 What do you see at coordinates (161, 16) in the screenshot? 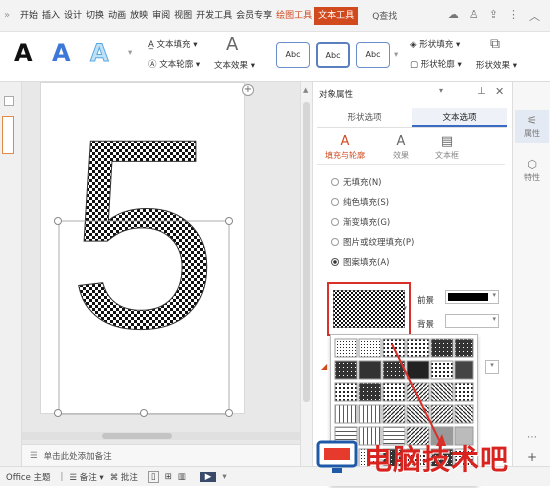
I see `tab-review: 审阅` at bounding box center [161, 16].